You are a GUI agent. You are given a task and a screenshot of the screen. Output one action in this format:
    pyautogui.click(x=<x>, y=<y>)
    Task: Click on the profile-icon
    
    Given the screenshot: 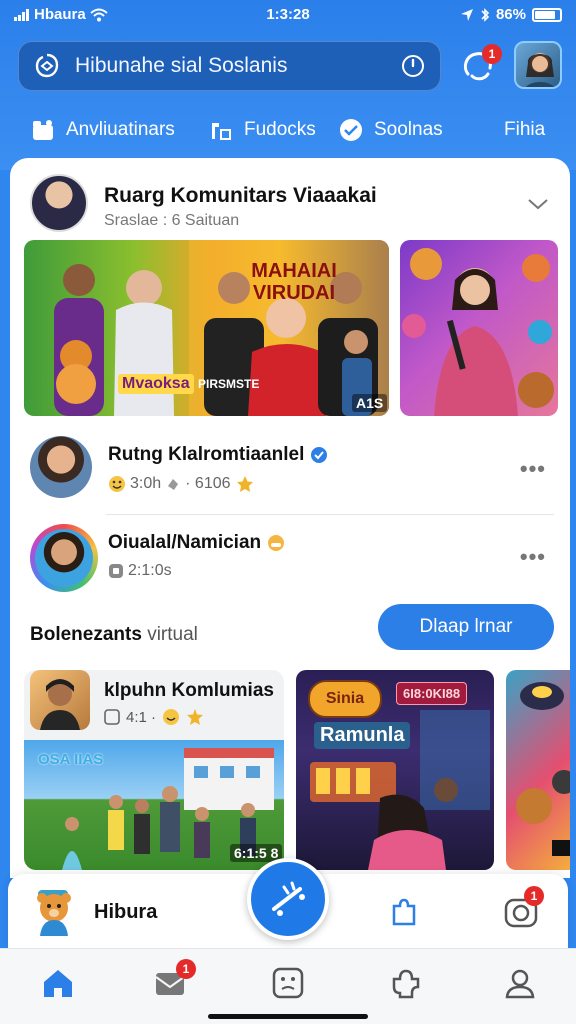 What is the action you would take?
    pyautogui.click(x=520, y=983)
    